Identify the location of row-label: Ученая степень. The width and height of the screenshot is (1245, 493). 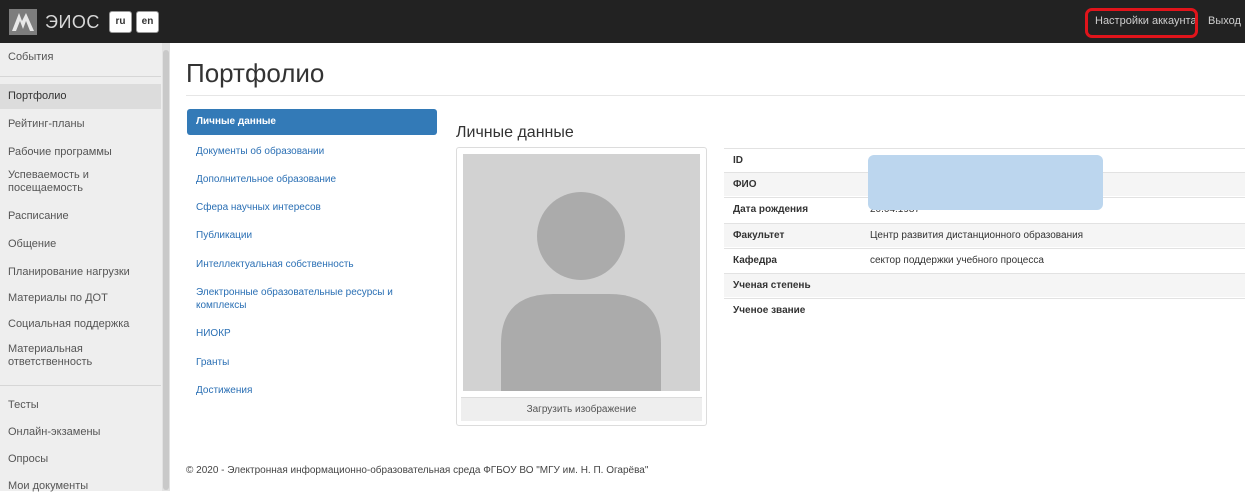
(772, 285).